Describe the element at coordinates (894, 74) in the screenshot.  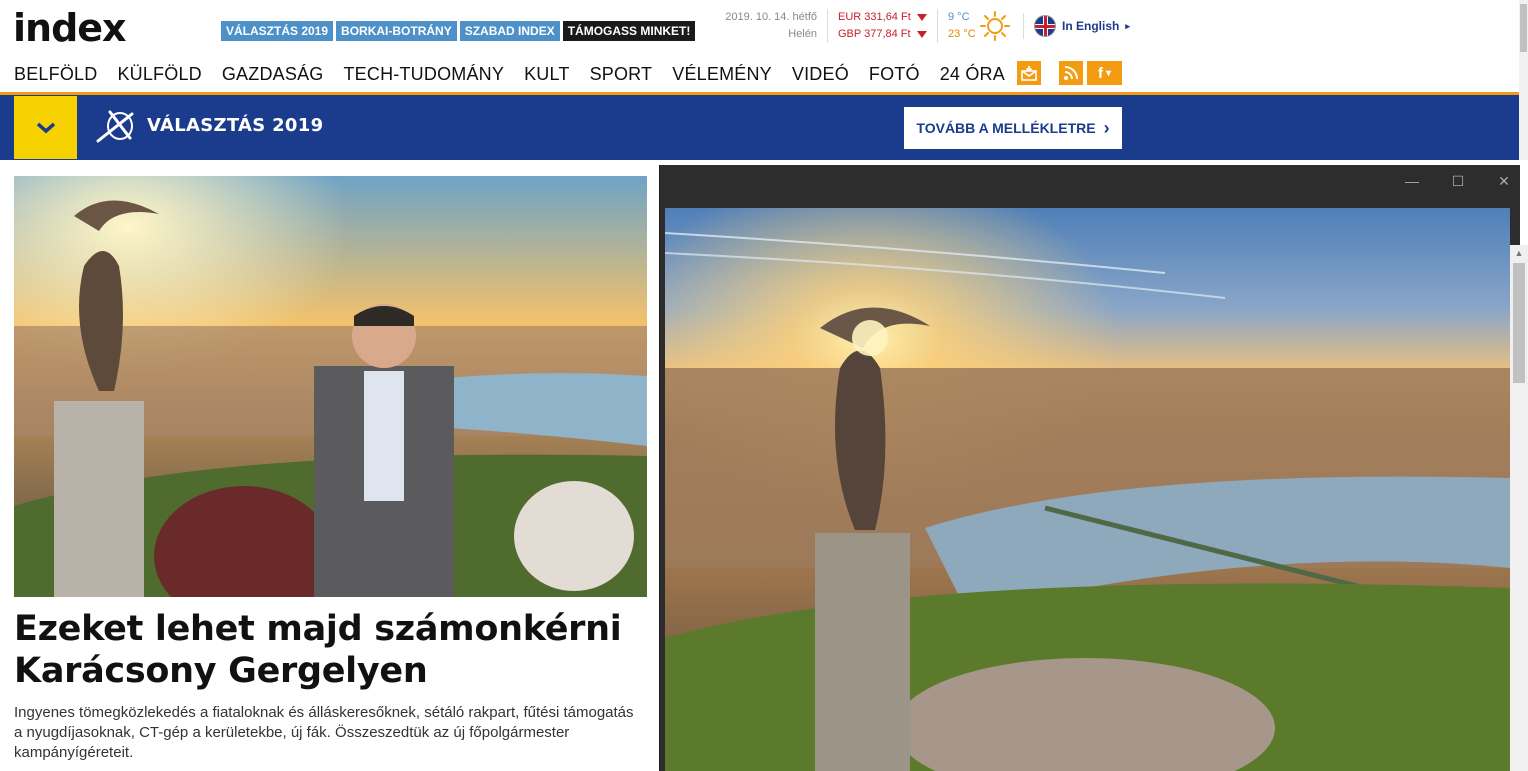
I see `nav-foto: FOTÓ` at that location.